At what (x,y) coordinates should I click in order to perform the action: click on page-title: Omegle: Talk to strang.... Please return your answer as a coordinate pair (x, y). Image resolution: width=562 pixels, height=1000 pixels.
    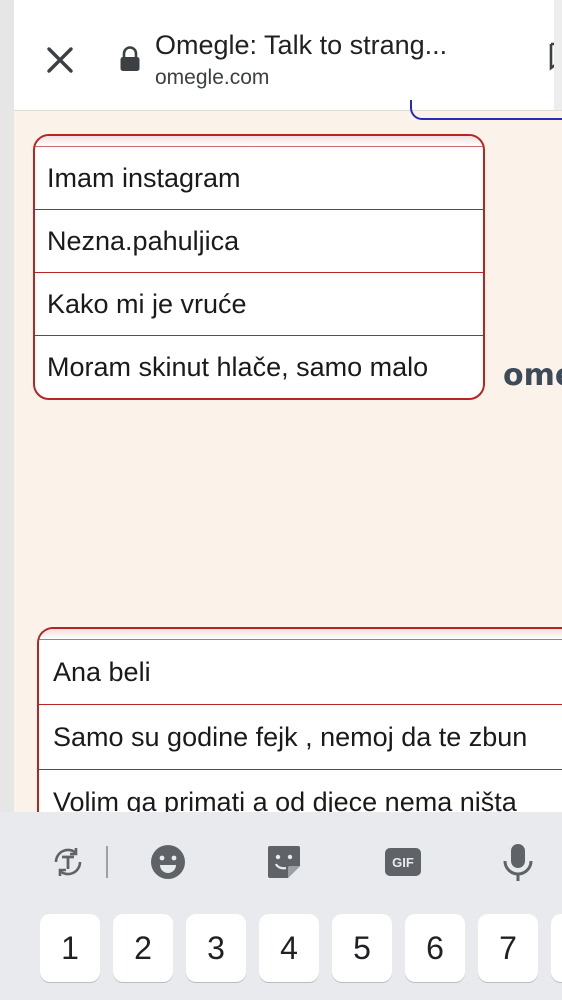
    Looking at the image, I should click on (335, 45).